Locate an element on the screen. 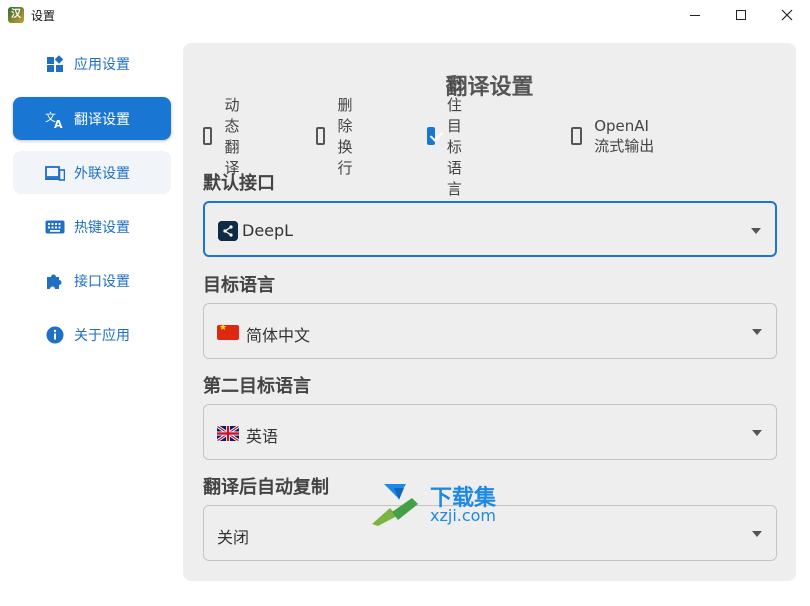 This screenshot has width=810, height=606. flag-cn-icon is located at coordinates (228, 331).